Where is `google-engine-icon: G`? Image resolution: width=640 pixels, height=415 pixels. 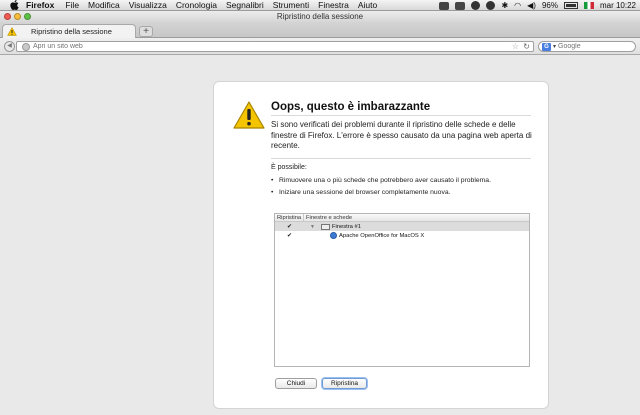
google-engine-icon: G is located at coordinates (546, 46).